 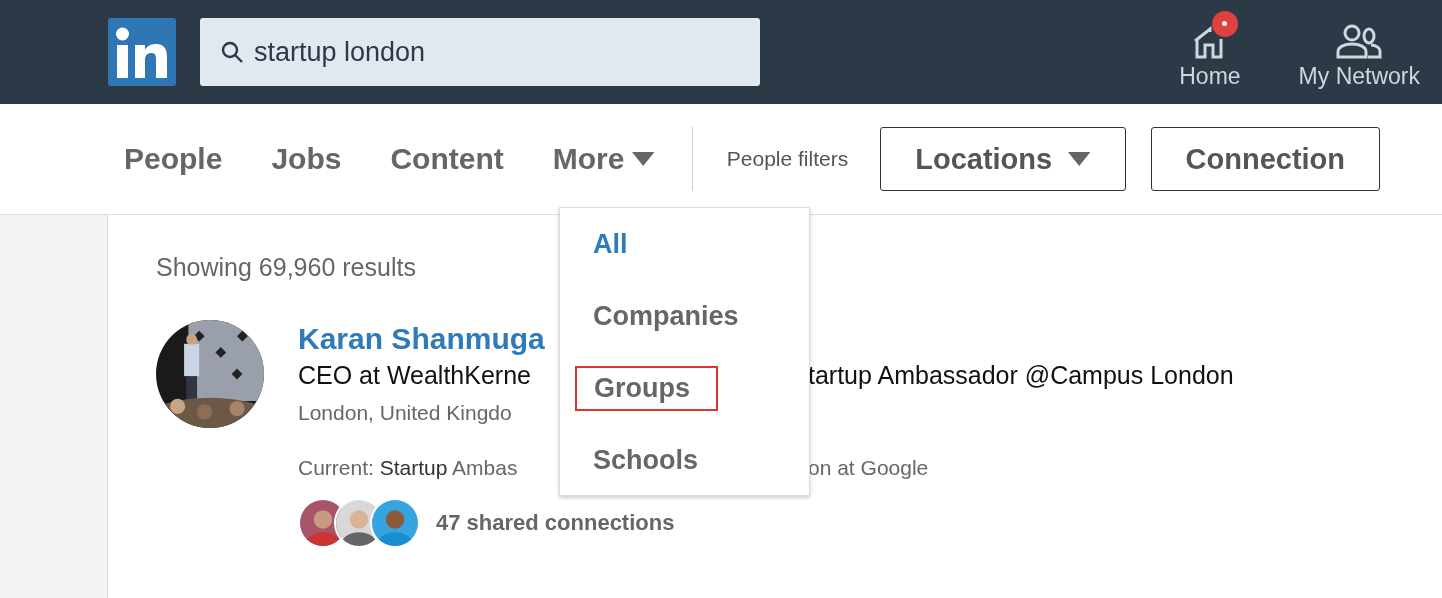 I want to click on menu-item: Companies, so click(x=666, y=316).